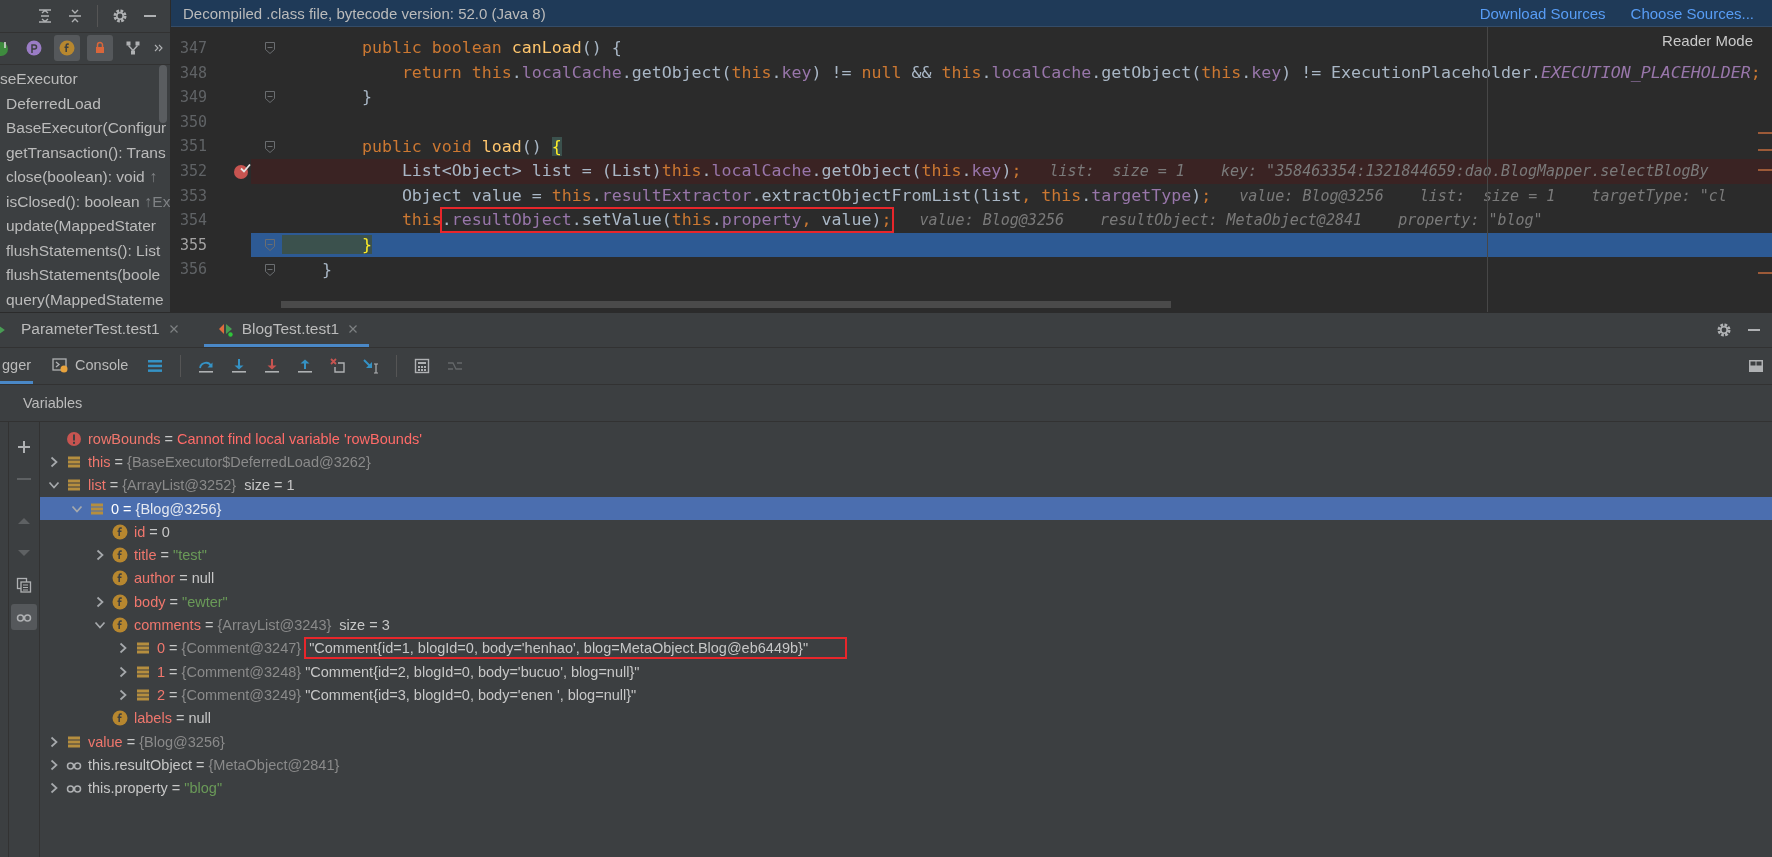  I want to click on tool-tab: gger, so click(17, 366).